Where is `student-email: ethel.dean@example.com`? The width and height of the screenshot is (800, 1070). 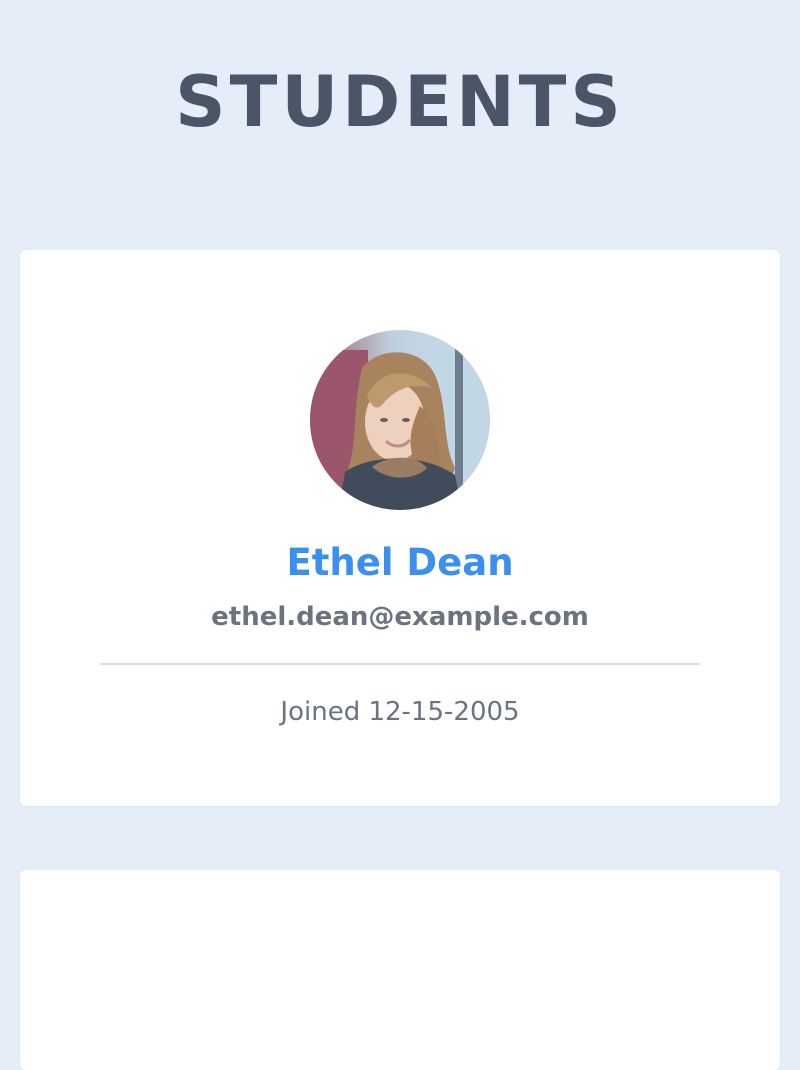 student-email: ethel.dean@example.com is located at coordinates (400, 617).